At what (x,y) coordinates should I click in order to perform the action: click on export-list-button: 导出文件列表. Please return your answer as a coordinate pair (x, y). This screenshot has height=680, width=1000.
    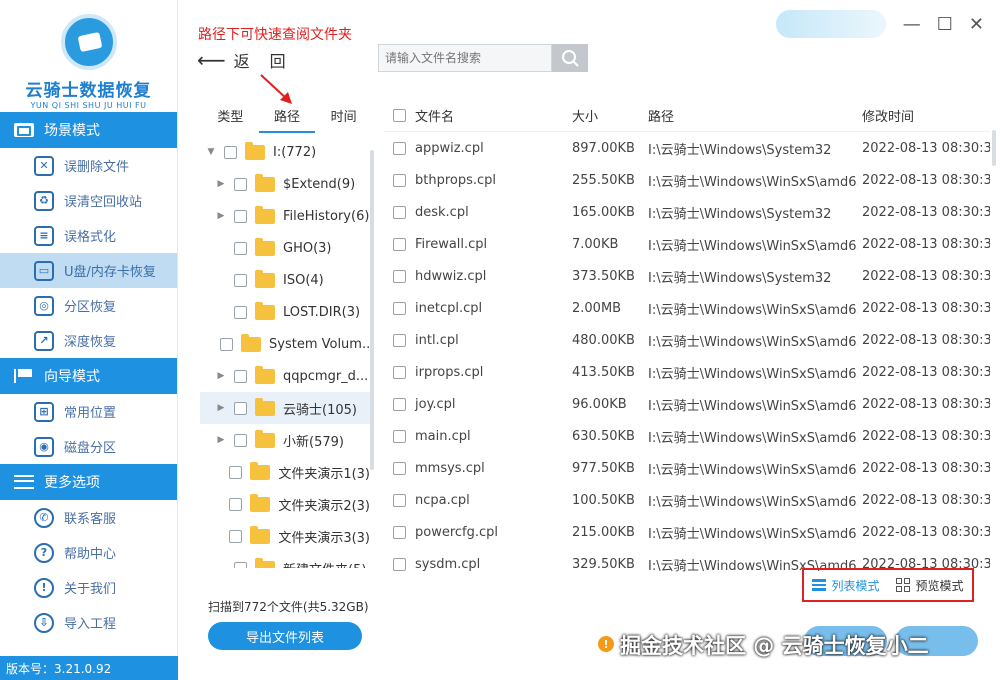
    Looking at the image, I should click on (285, 636).